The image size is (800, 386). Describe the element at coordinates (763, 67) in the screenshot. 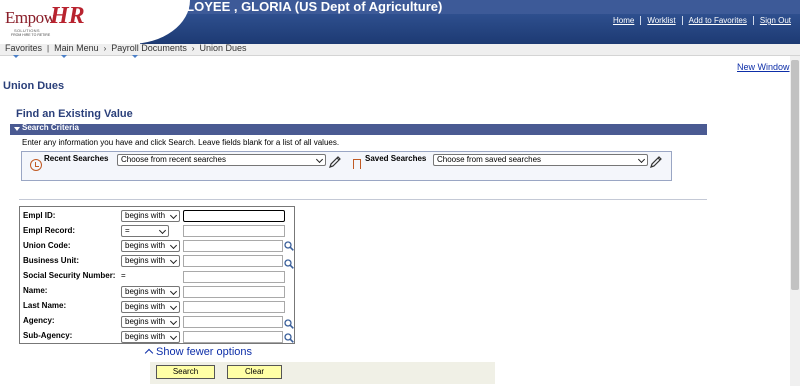

I see `new-window-link: New Window` at that location.